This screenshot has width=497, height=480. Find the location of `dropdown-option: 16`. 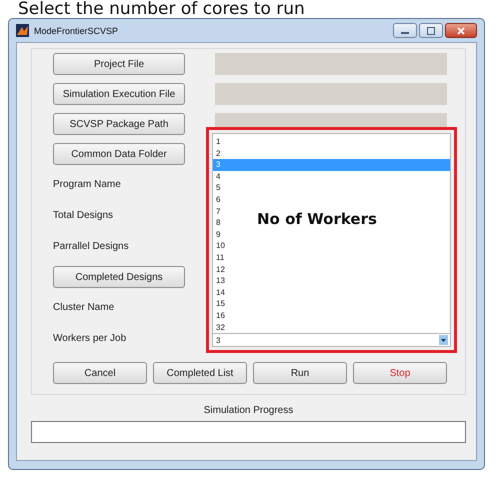

dropdown-option: 16 is located at coordinates (223, 316).